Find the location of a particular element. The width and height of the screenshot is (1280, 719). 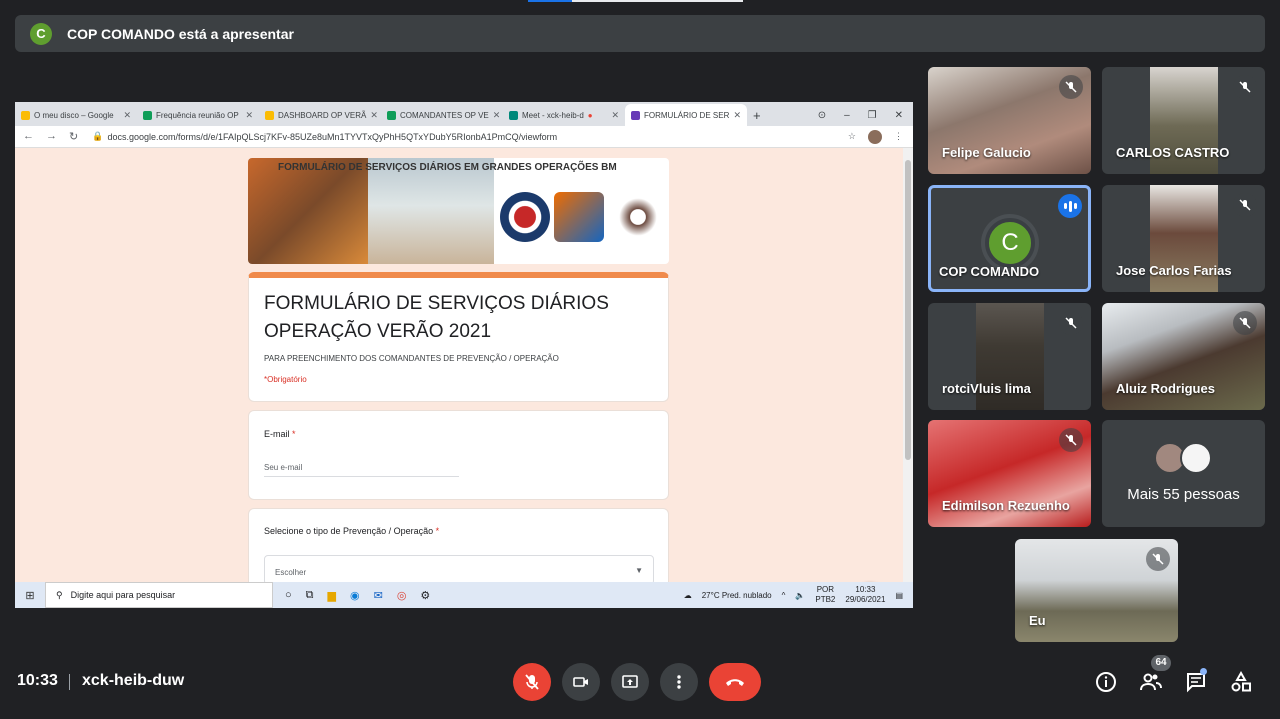

extension-icon: ⊙ is located at coordinates (822, 115).